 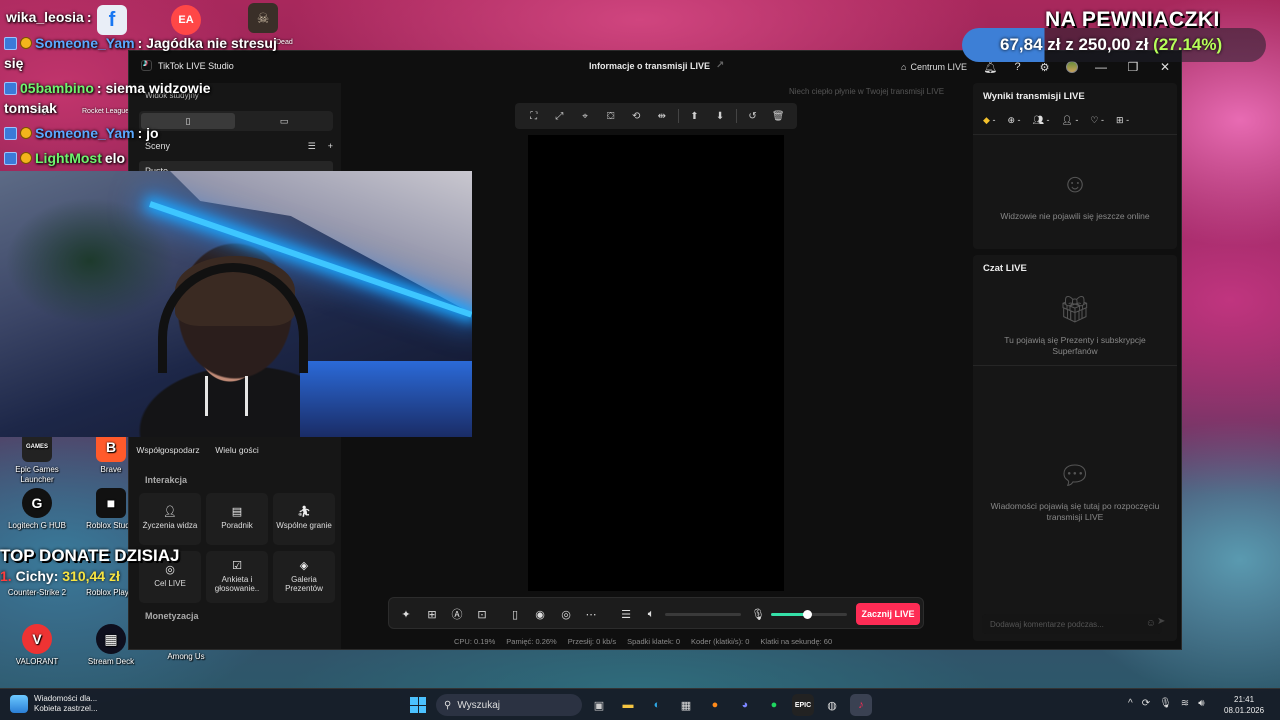 I want to click on emoji-icon: ☺, so click(x=1151, y=623).